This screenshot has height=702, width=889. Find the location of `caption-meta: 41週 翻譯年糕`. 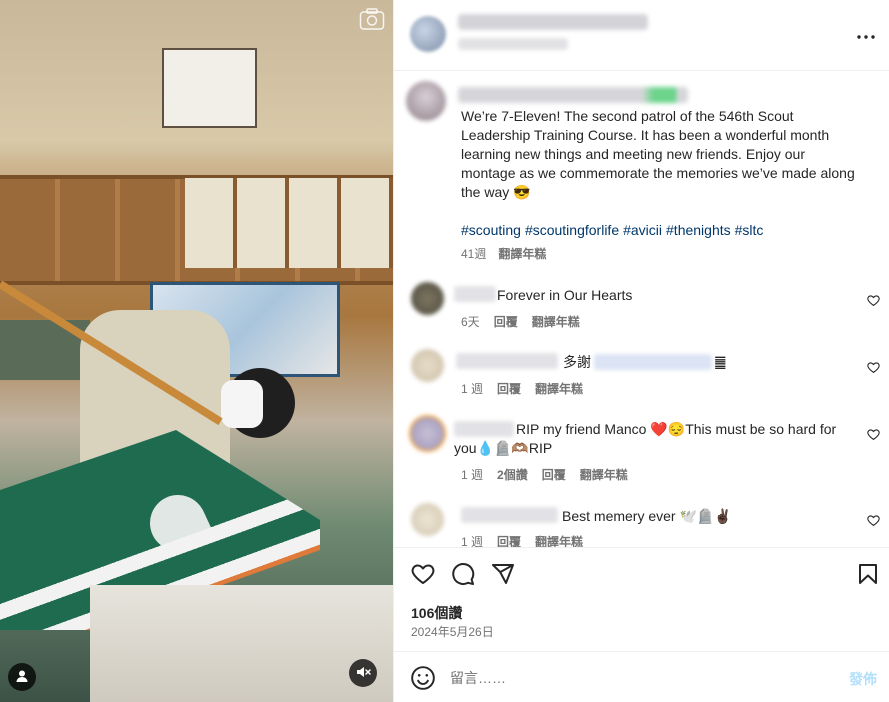

caption-meta: 41週 翻譯年糕 is located at coordinates (509, 253).